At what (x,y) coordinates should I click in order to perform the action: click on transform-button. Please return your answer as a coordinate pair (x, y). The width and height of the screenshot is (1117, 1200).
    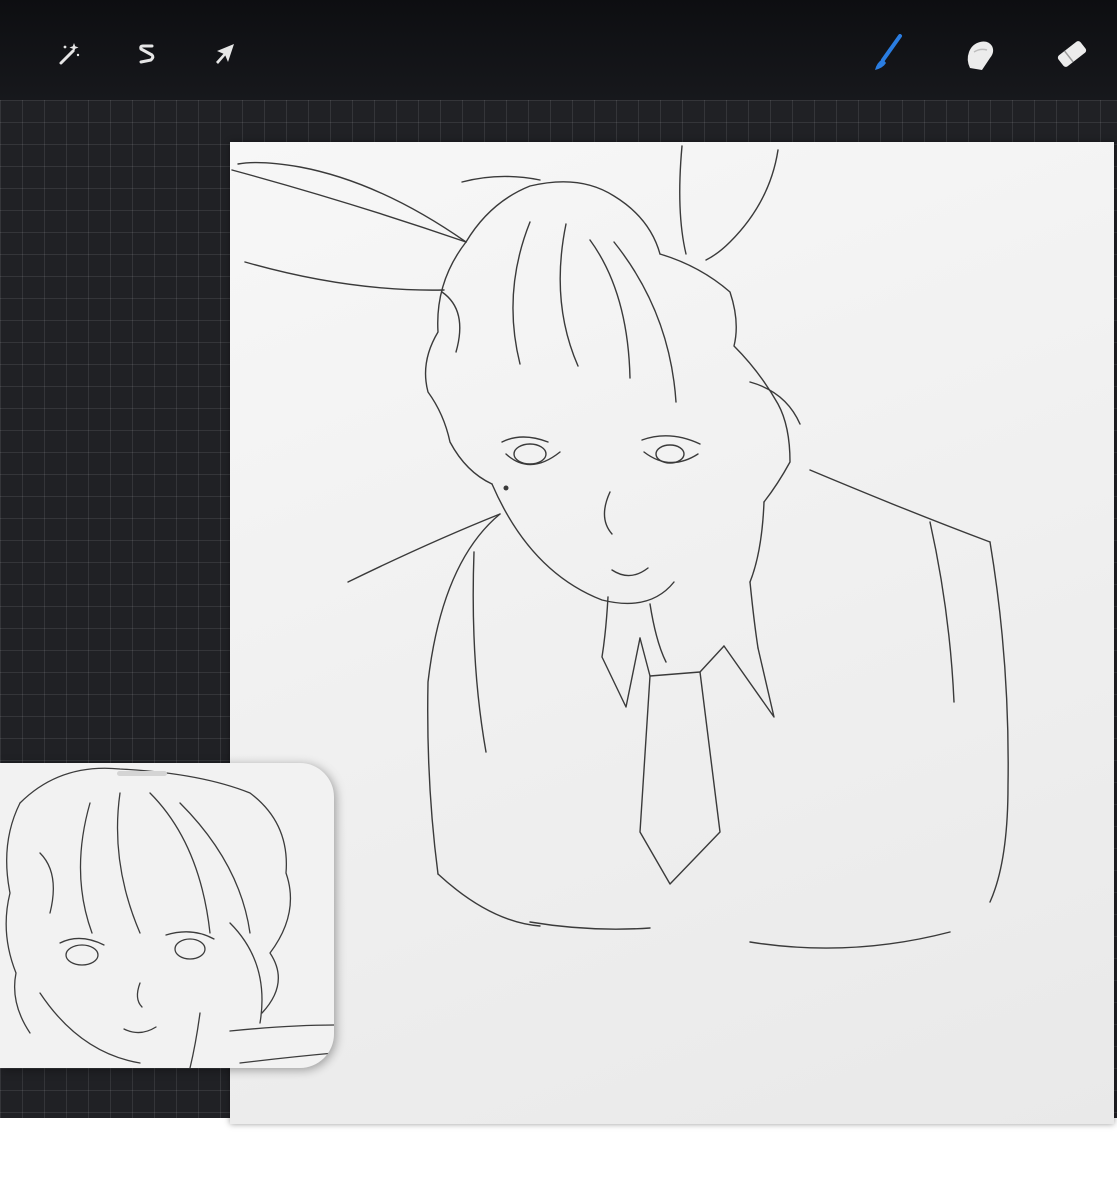
    Looking at the image, I should click on (225, 54).